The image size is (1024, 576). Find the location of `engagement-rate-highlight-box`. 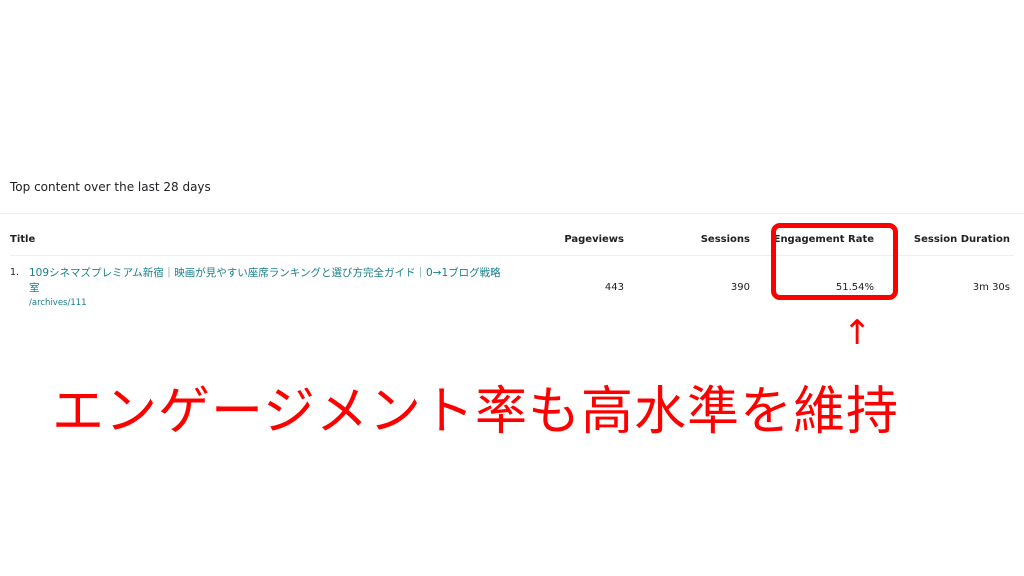

engagement-rate-highlight-box is located at coordinates (834, 261).